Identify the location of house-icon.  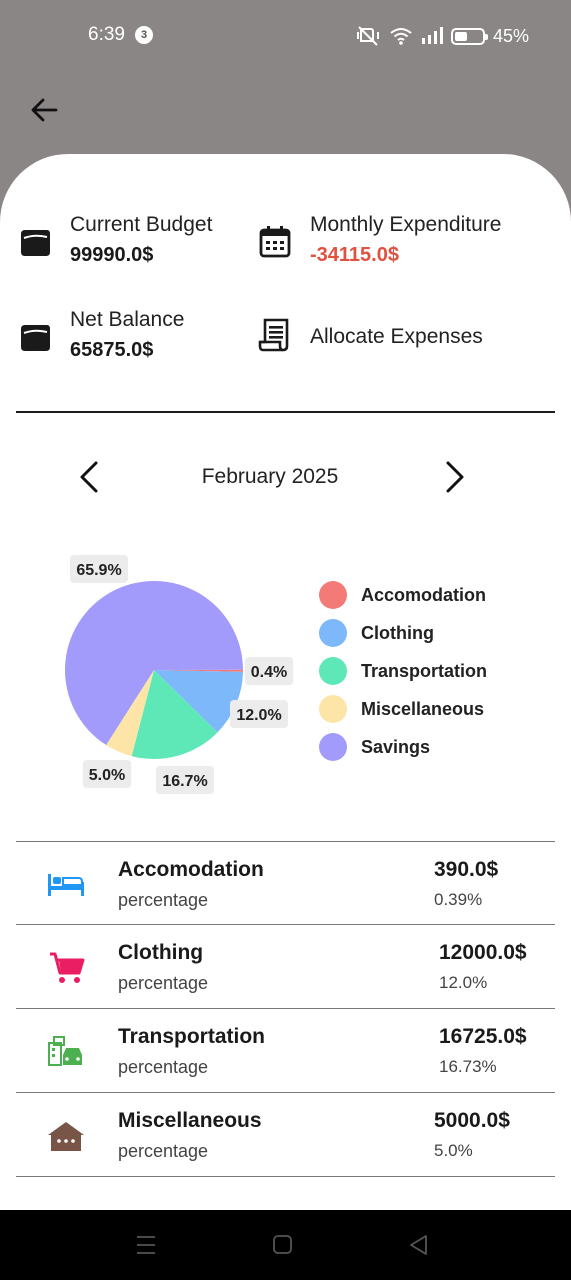
(66, 1136).